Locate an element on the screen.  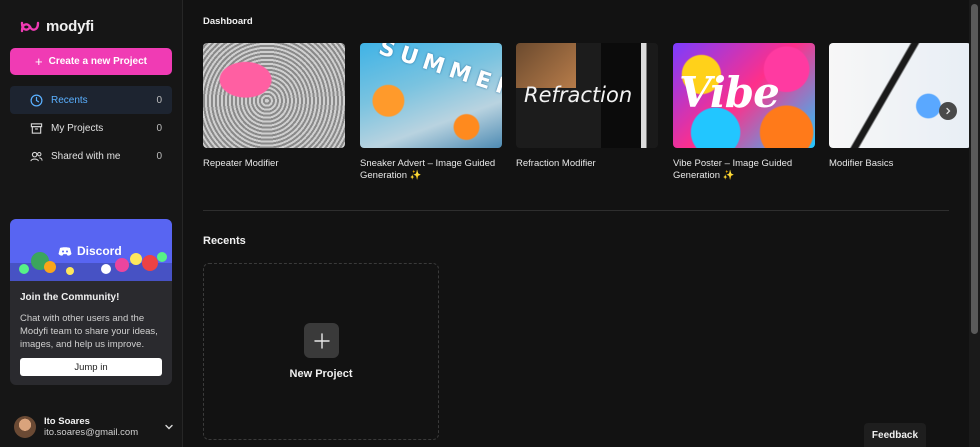
community-title: Join the Community! is located at coordinates (70, 297).